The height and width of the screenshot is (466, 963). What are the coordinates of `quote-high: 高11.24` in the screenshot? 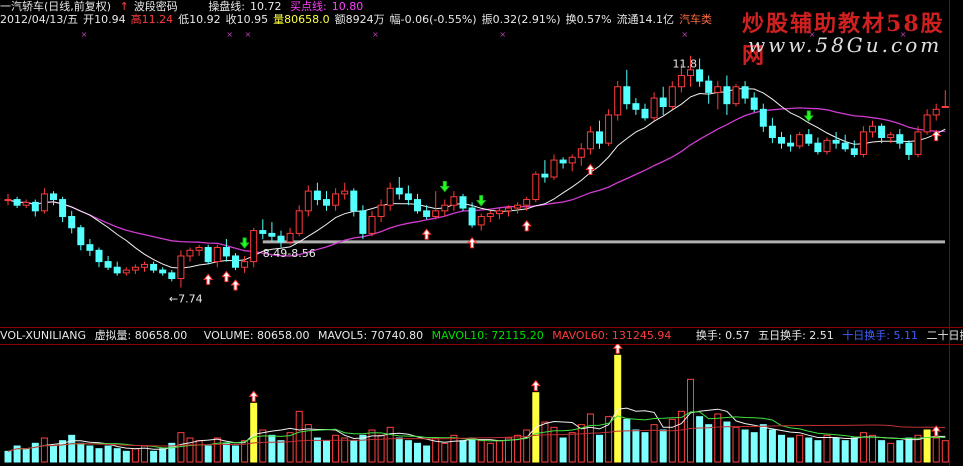 It's located at (152, 19).